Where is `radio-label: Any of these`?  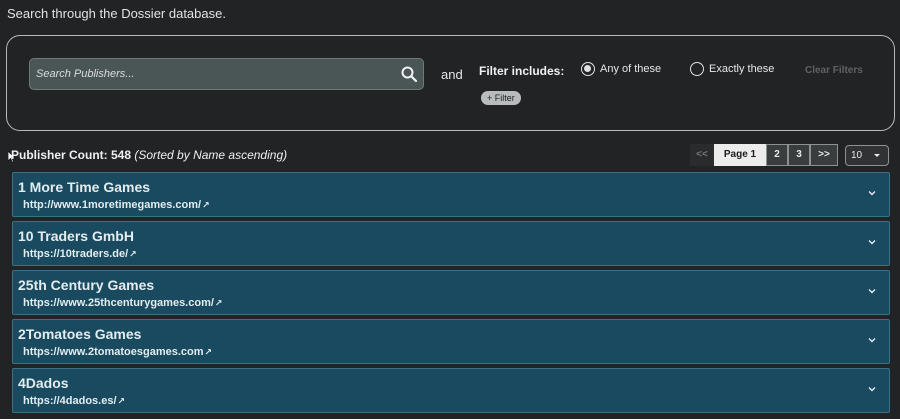 radio-label: Any of these is located at coordinates (631, 69).